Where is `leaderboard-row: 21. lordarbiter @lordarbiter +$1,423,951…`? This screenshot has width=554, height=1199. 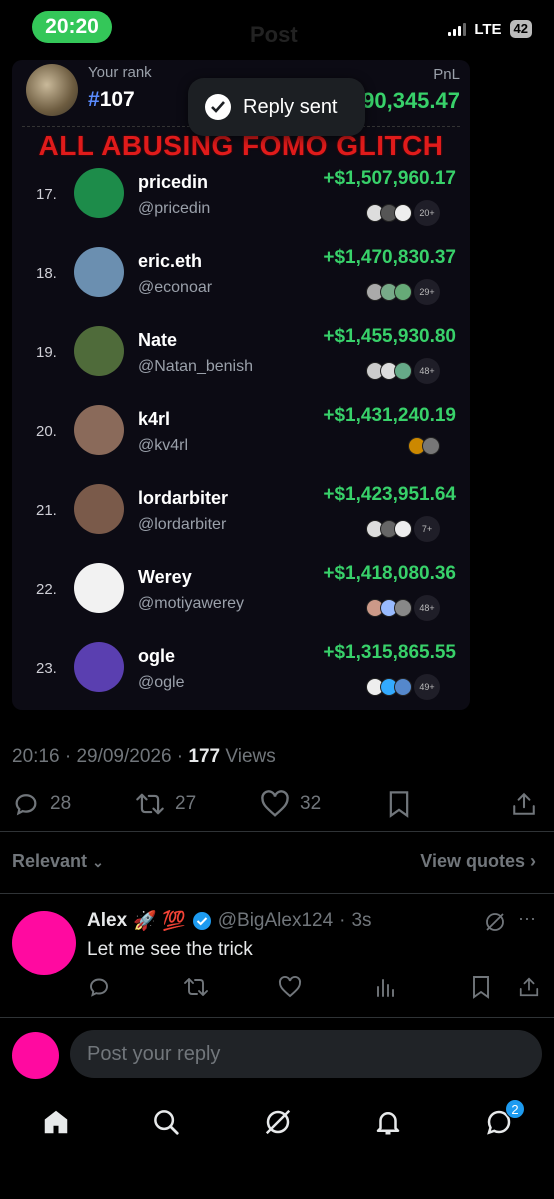 leaderboard-row: 21. lordarbiter @lordarbiter +$1,423,951… is located at coordinates (241, 515).